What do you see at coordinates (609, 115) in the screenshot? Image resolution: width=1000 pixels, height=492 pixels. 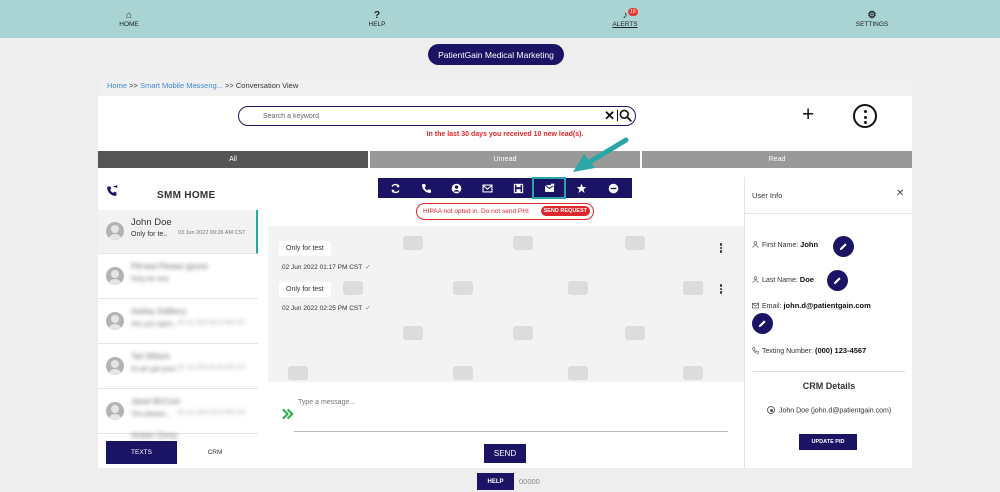 I see `clear-search-icon: ✕` at bounding box center [609, 115].